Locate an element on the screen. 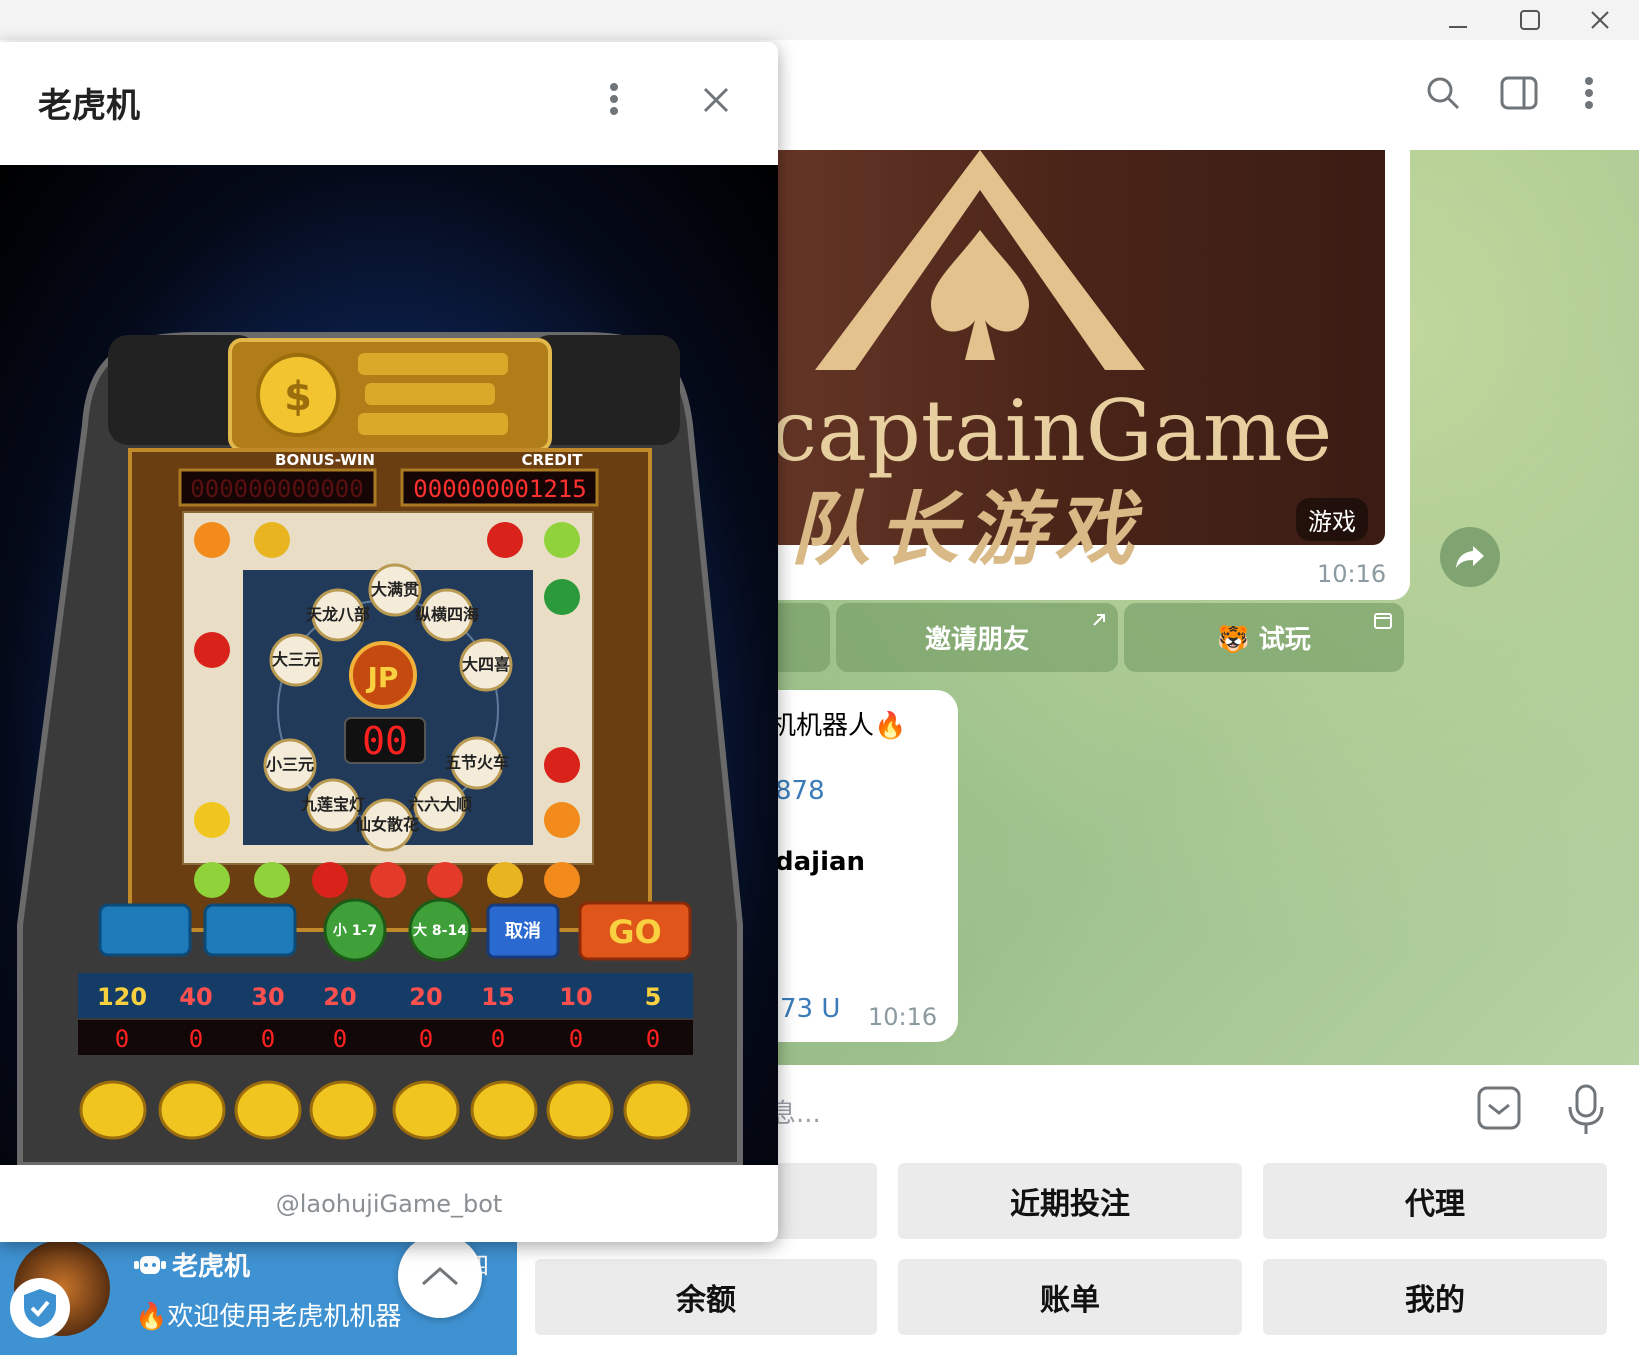  minimize-icon is located at coordinates (1458, 27).